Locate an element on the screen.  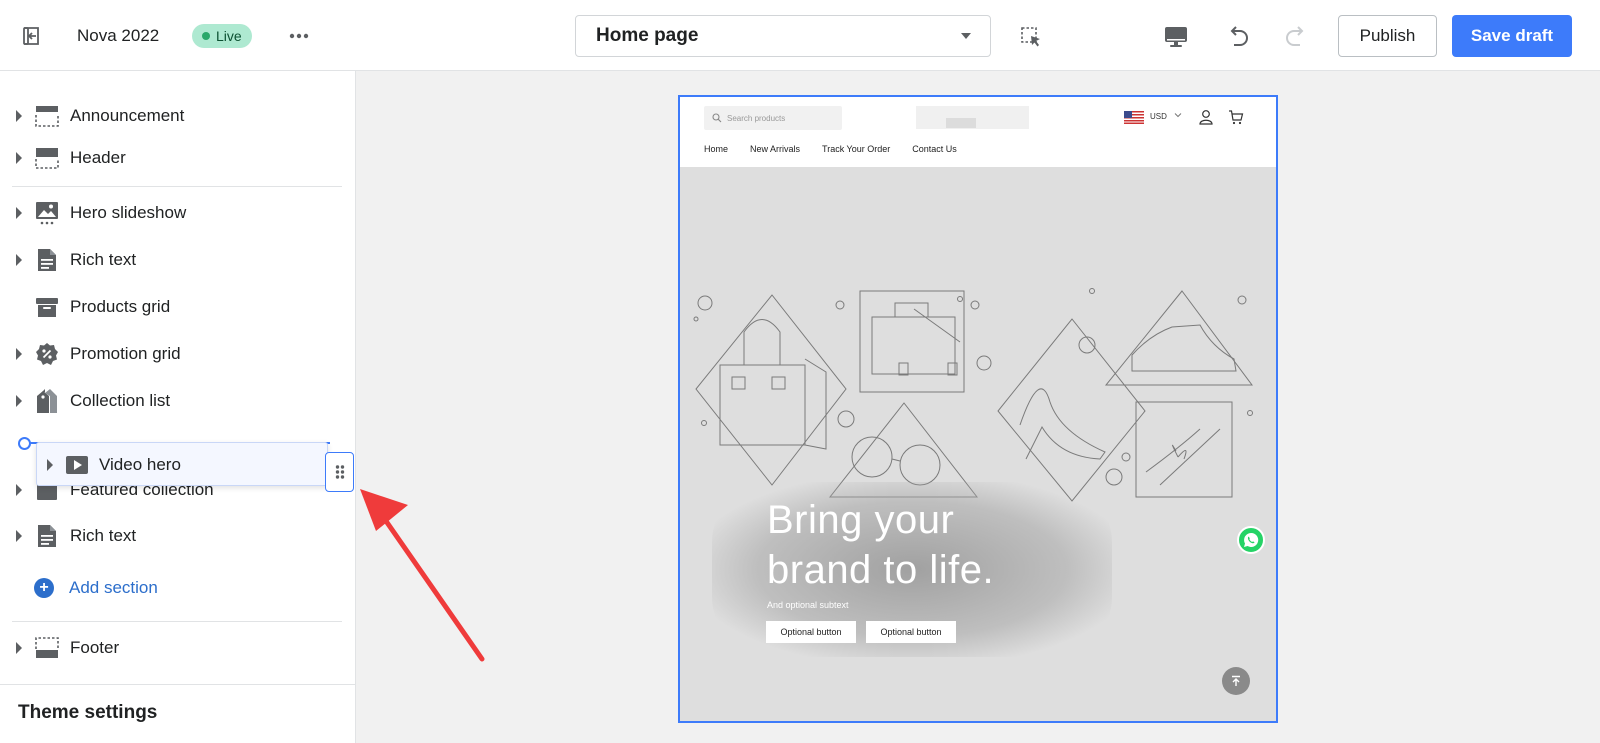
select-element-button is located at coordinates (1031, 37).